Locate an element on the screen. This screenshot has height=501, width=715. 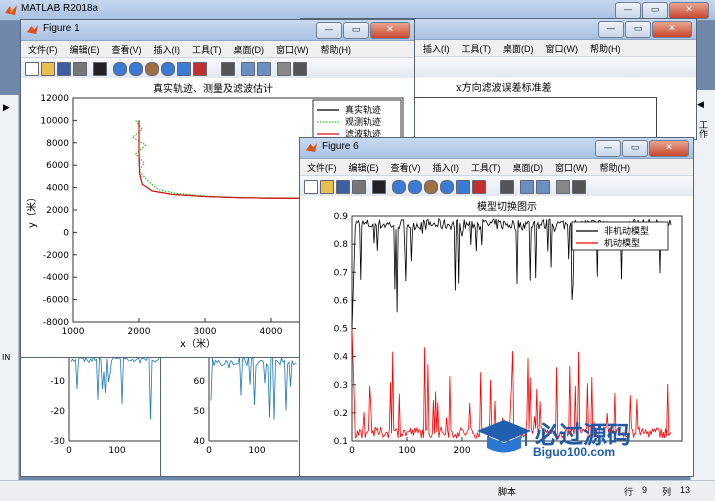
status-row-label: 行 is located at coordinates (629, 492).